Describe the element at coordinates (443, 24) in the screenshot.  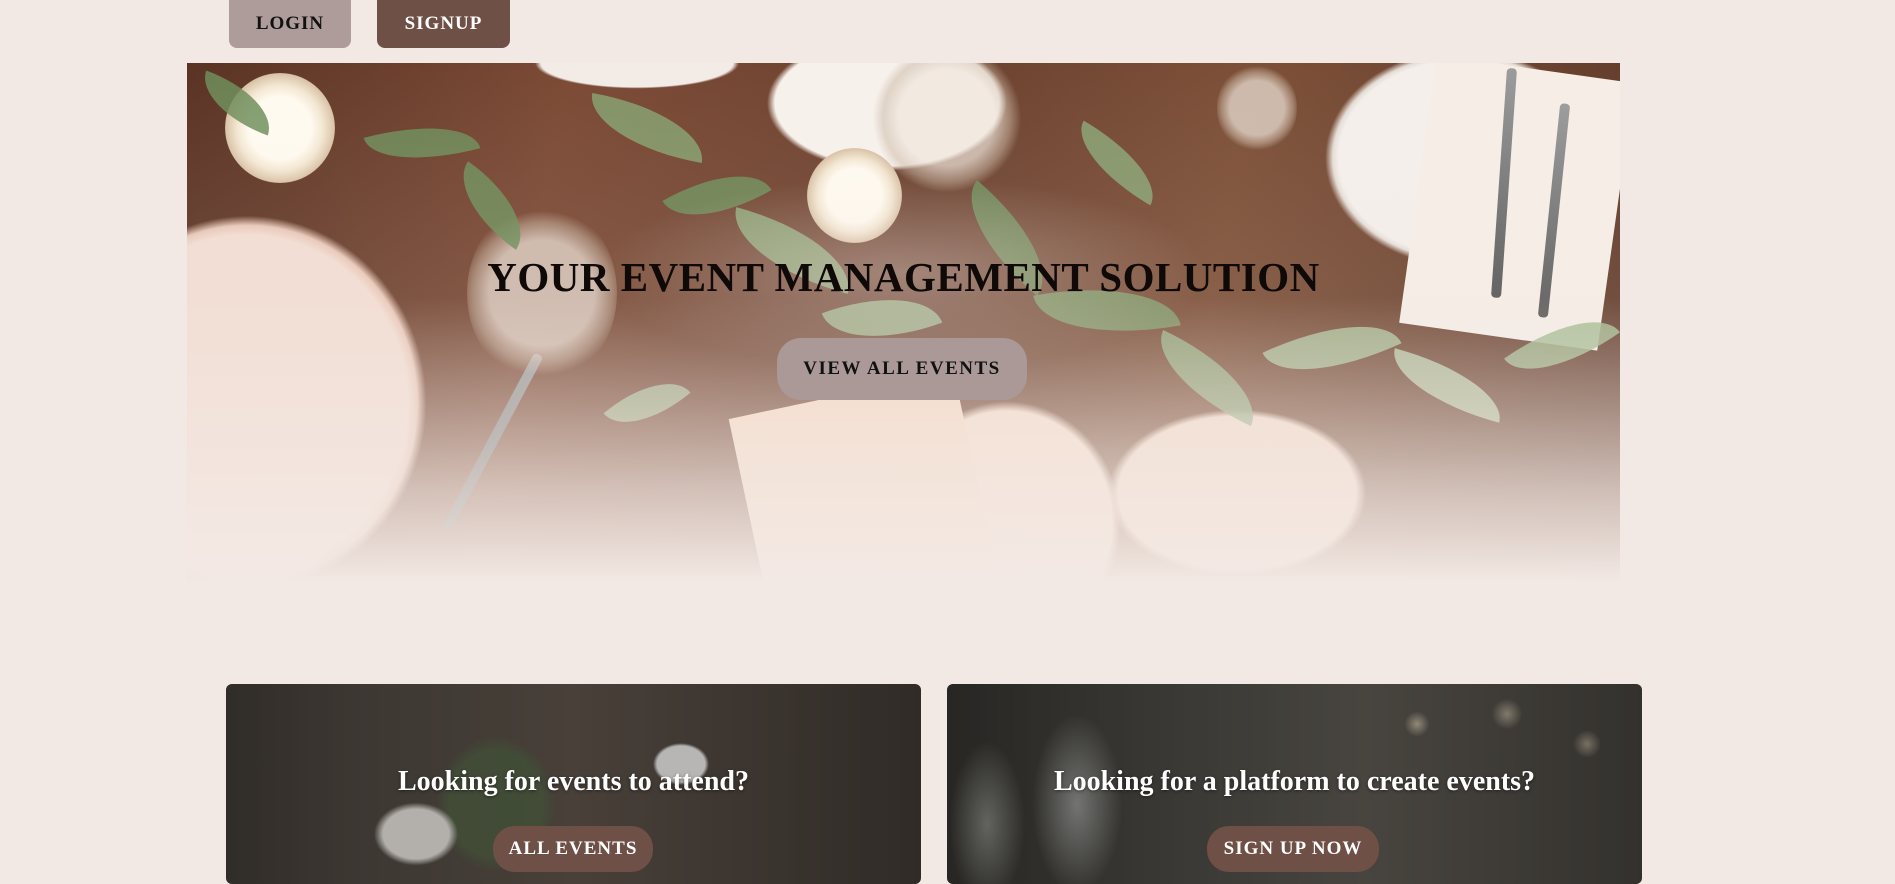
I see `signup-button: SIGNUP` at that location.